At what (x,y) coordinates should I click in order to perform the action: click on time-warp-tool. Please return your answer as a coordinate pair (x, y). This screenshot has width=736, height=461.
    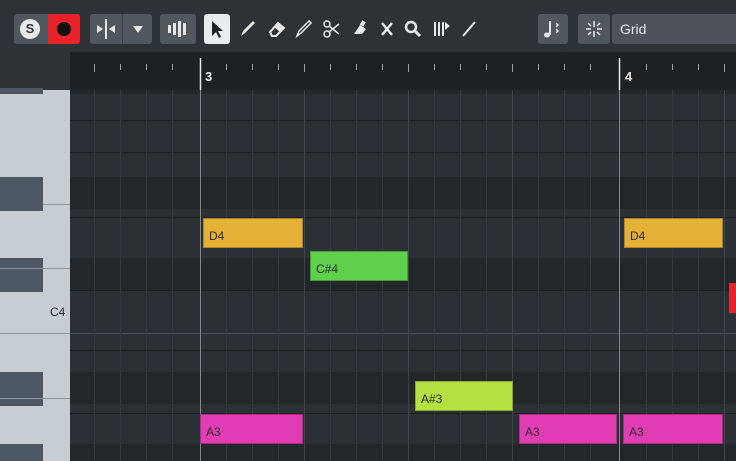
    Looking at the image, I should click on (441, 29).